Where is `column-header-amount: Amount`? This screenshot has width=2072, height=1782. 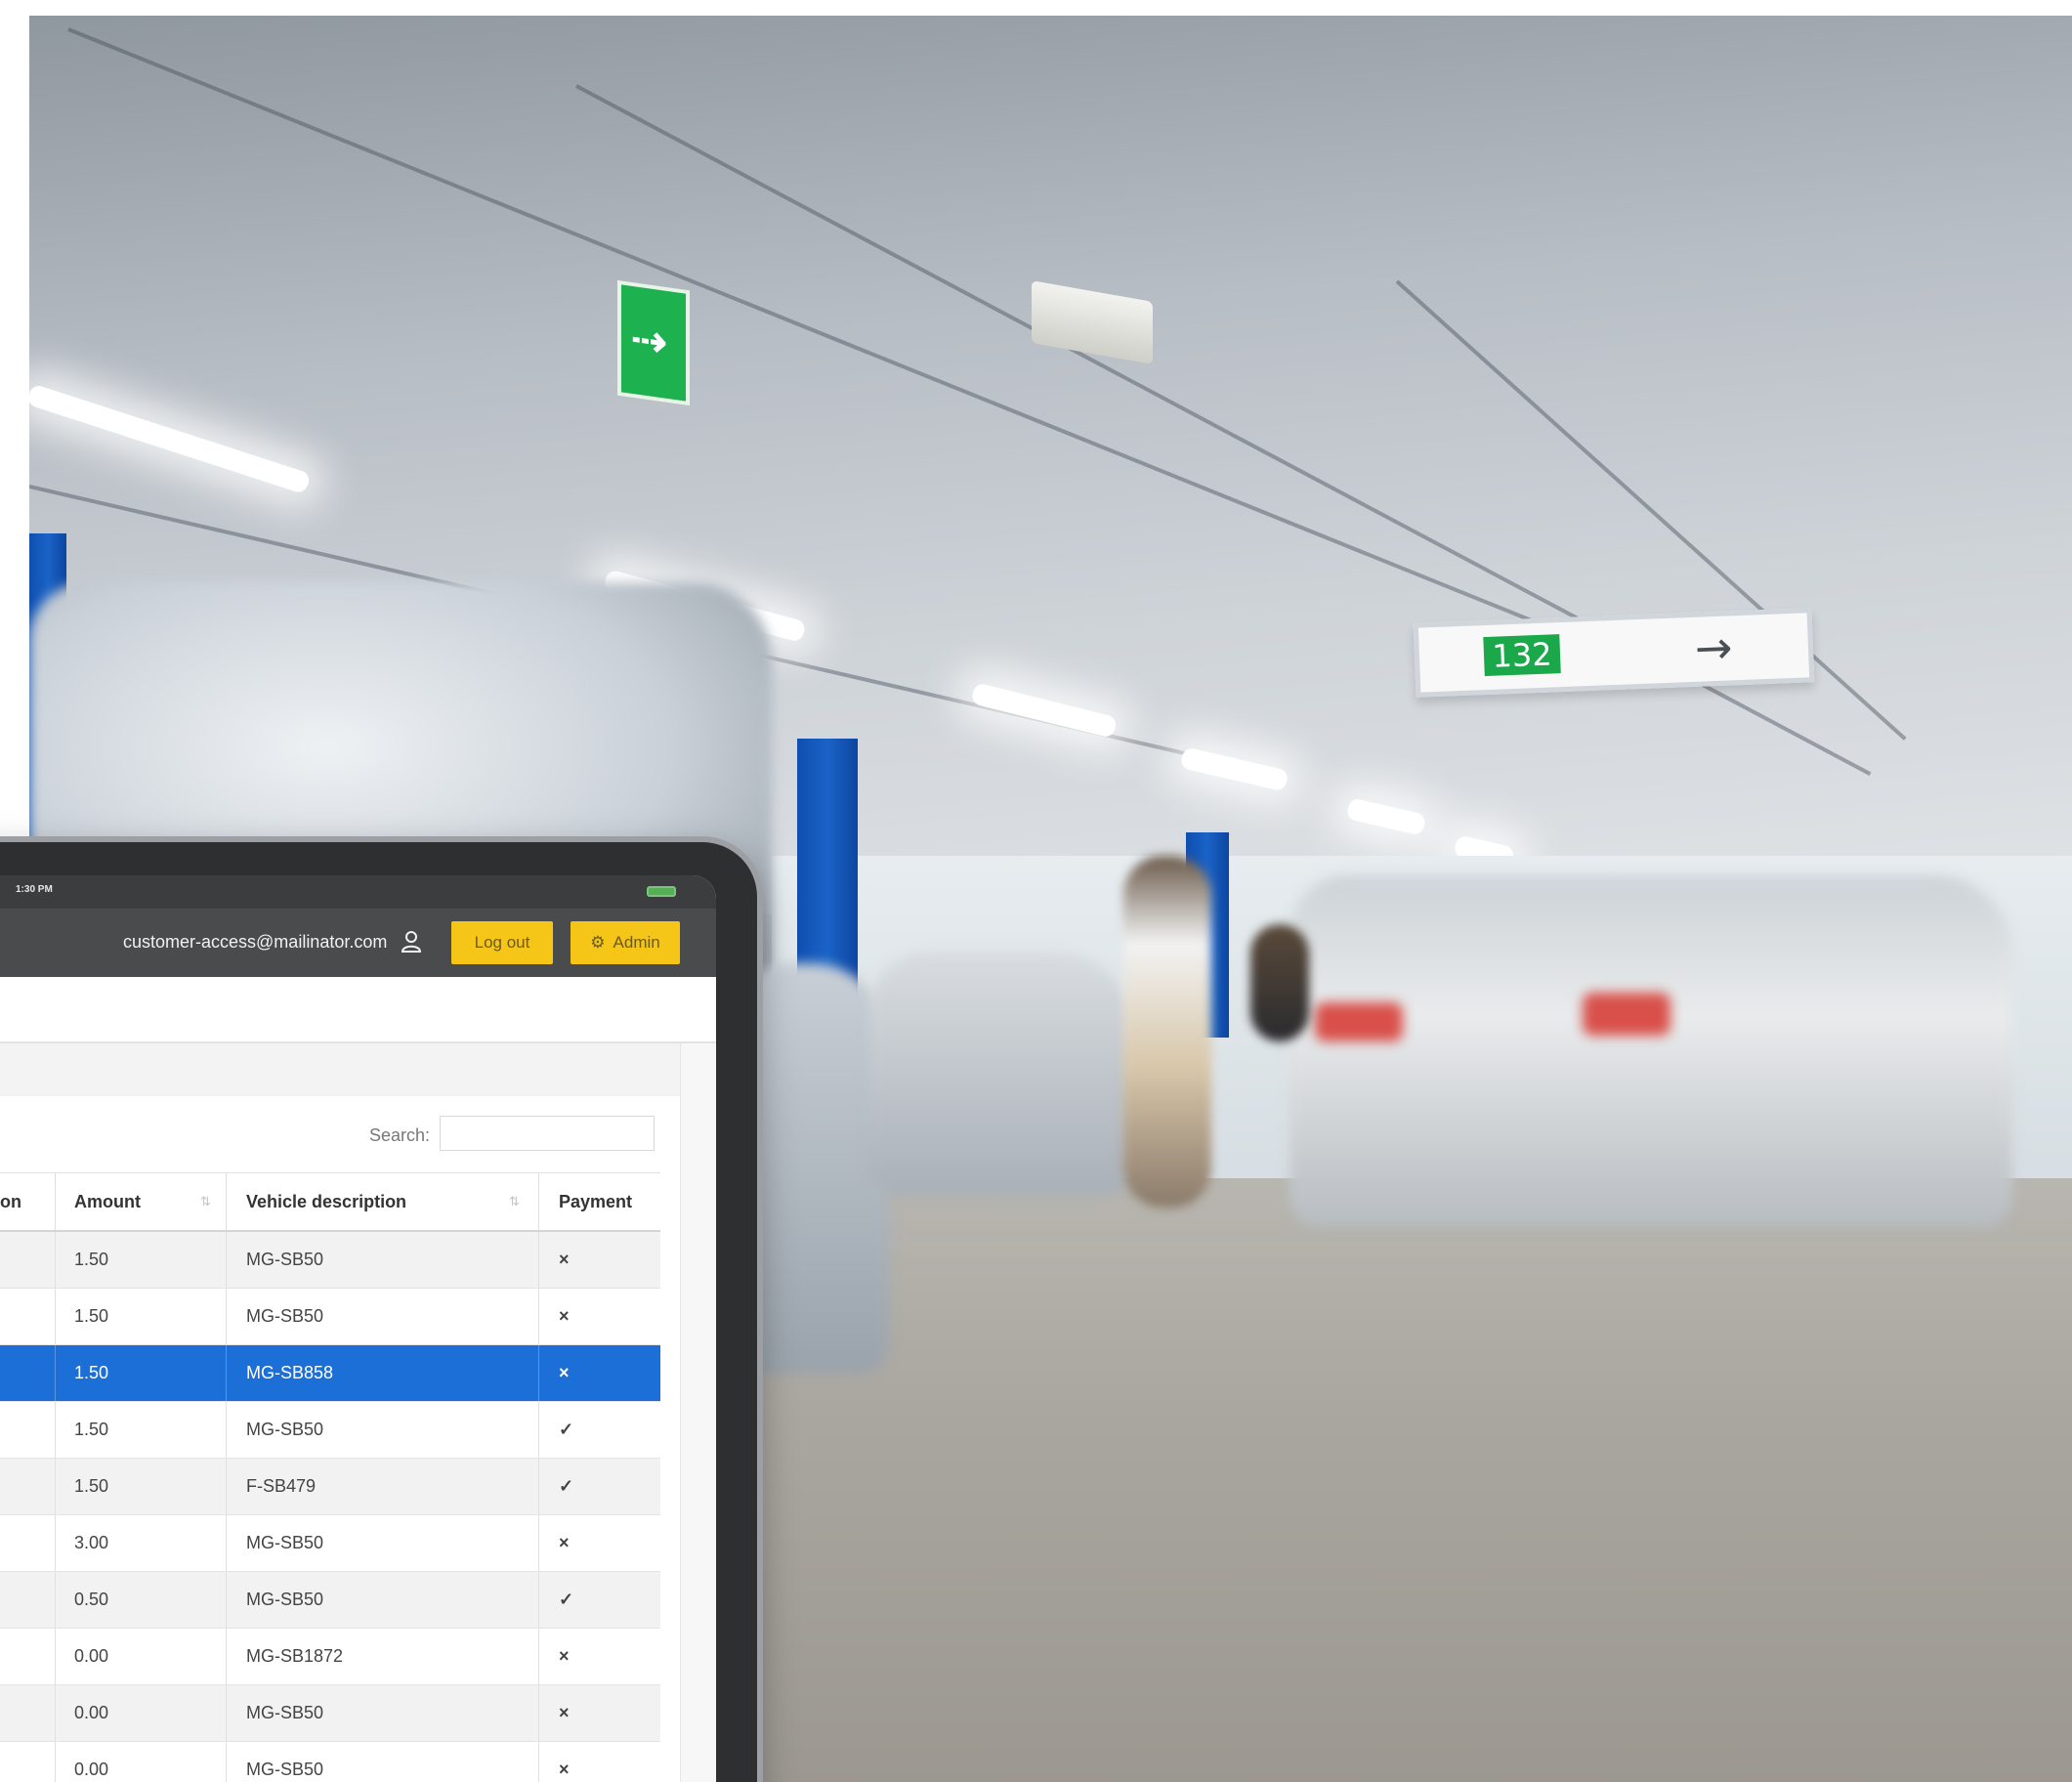
column-header-amount: Amount is located at coordinates (108, 1201).